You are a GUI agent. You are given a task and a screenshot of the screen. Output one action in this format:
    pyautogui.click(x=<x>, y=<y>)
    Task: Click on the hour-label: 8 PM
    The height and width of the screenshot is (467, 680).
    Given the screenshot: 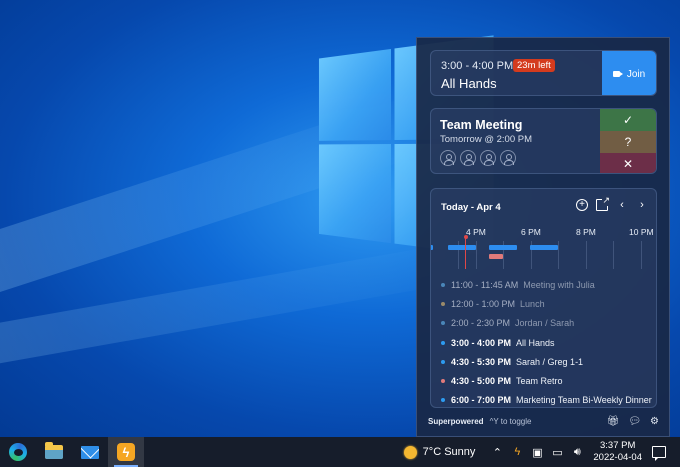 What is the action you would take?
    pyautogui.click(x=586, y=232)
    